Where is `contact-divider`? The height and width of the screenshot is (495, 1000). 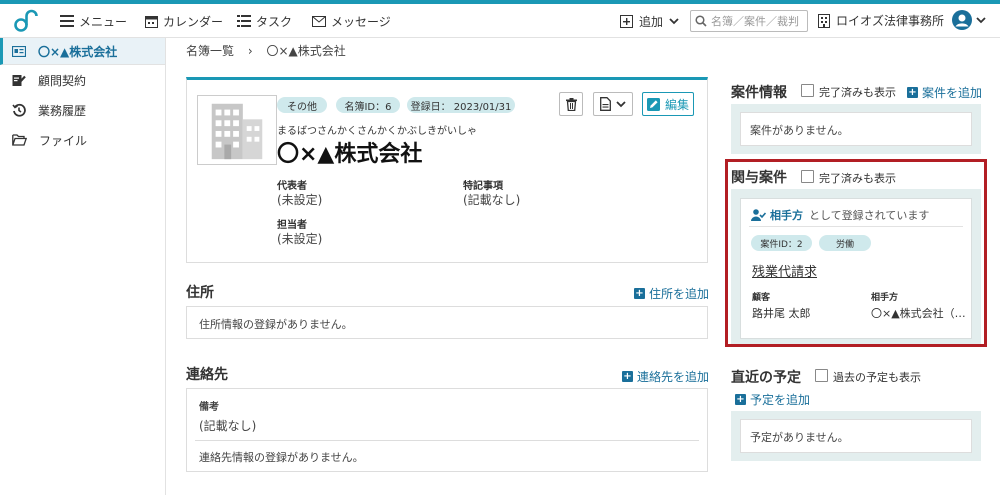
contact-divider is located at coordinates (447, 440).